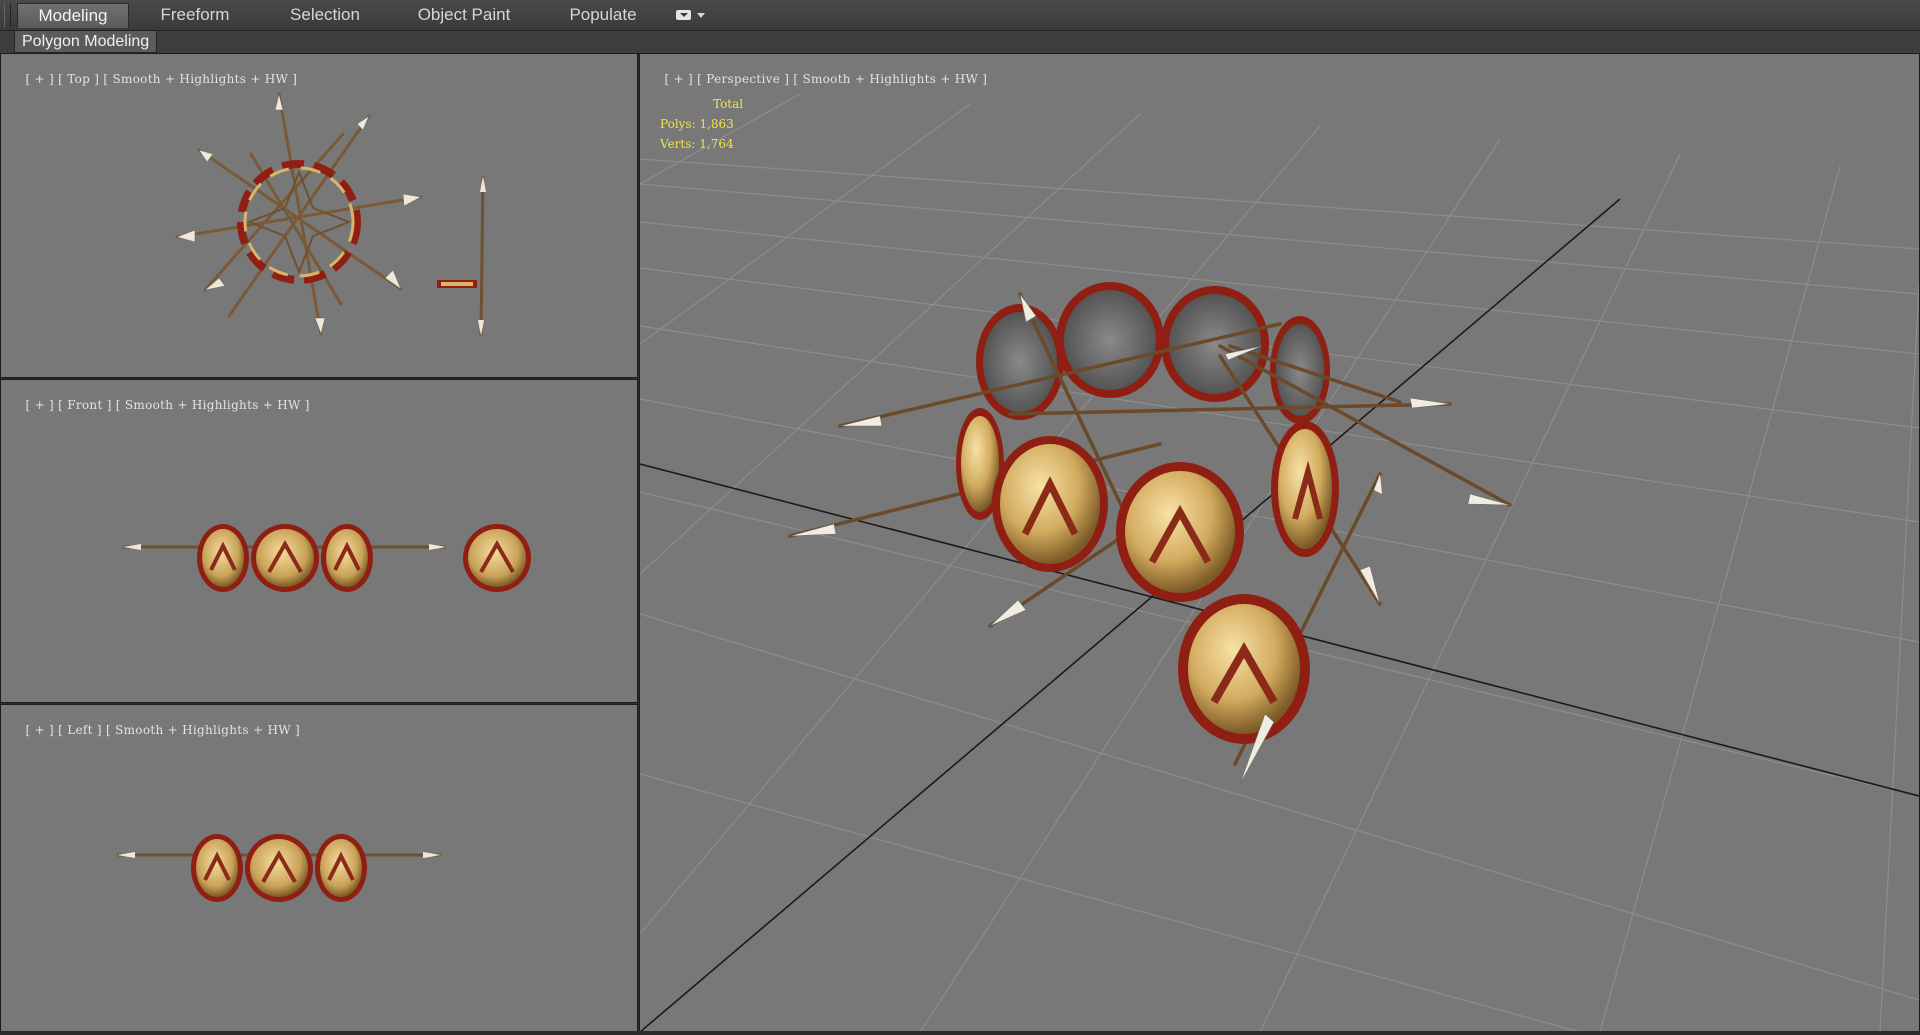 This screenshot has width=1920, height=1035. I want to click on ribbon-options-icon, so click(683, 15).